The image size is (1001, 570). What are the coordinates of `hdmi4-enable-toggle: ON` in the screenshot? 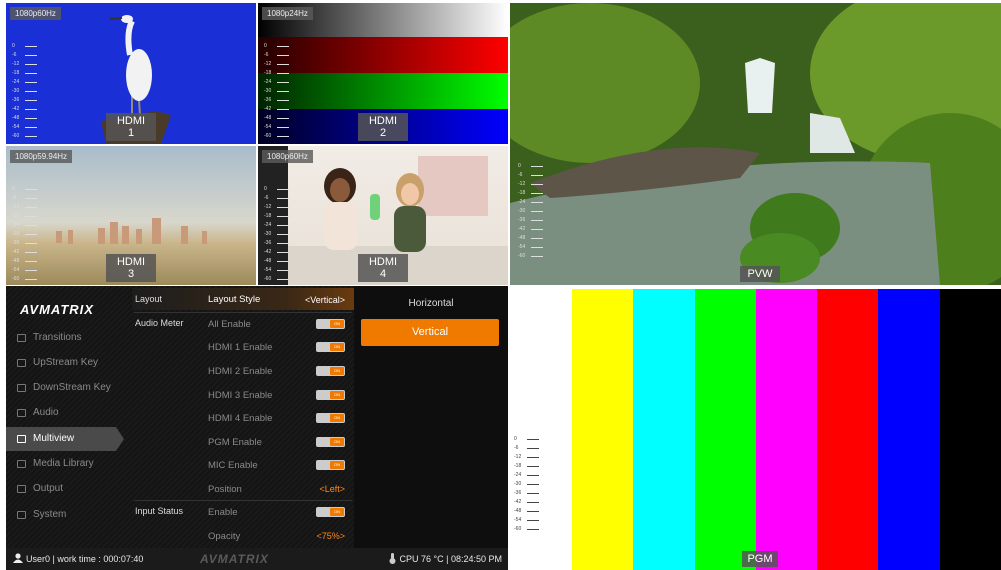 It's located at (330, 418).